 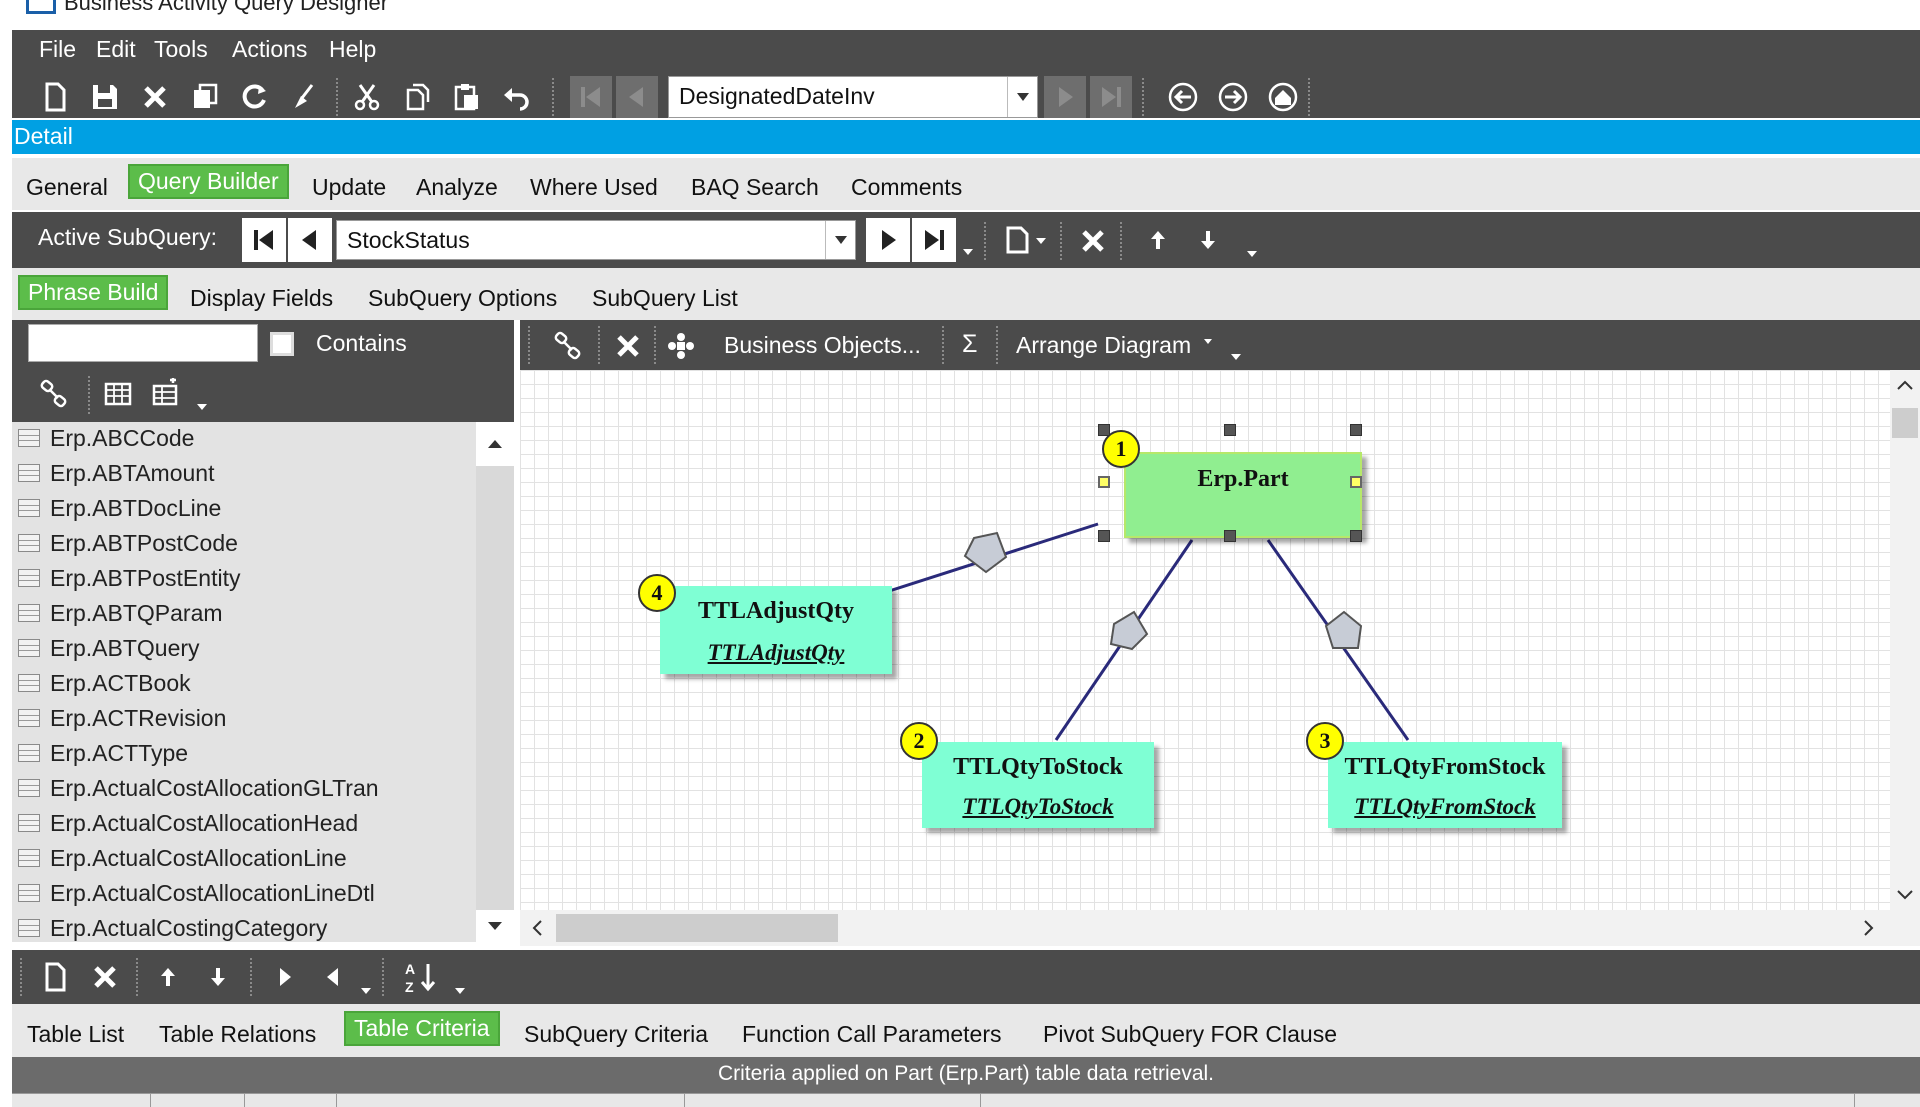 I want to click on delete-icon, so click(x=105, y=977).